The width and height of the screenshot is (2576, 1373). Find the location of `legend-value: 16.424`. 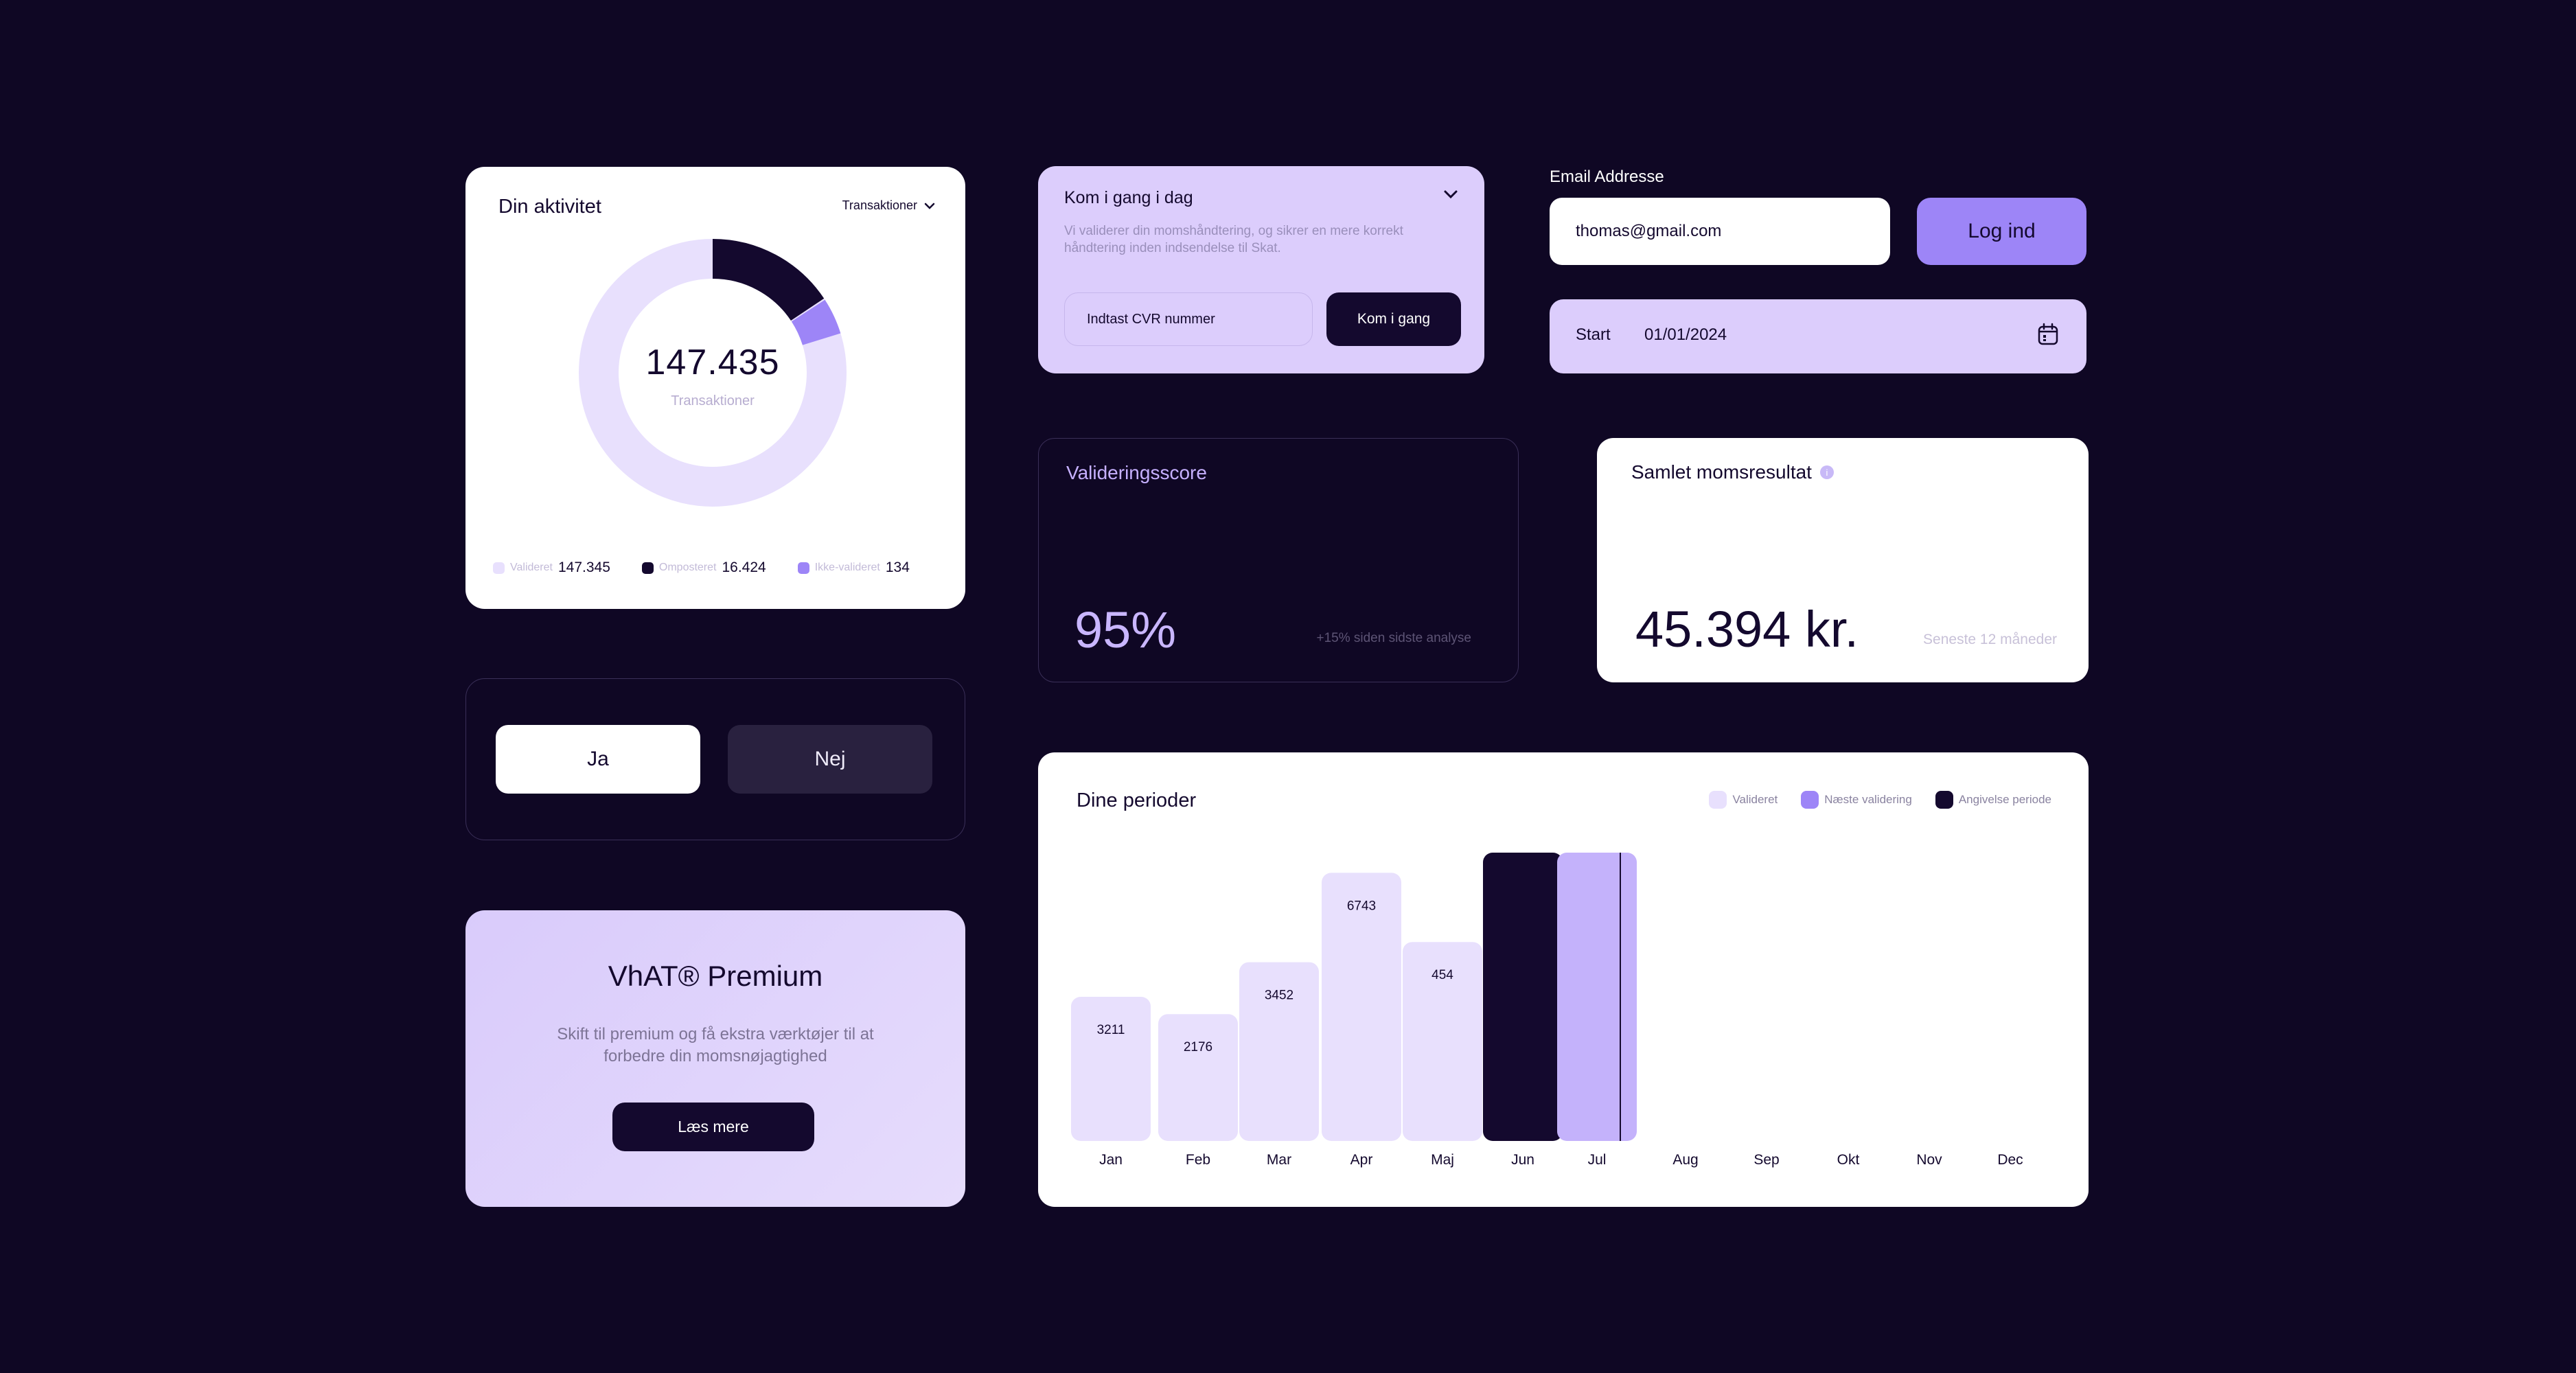

legend-value: 16.424 is located at coordinates (744, 567).